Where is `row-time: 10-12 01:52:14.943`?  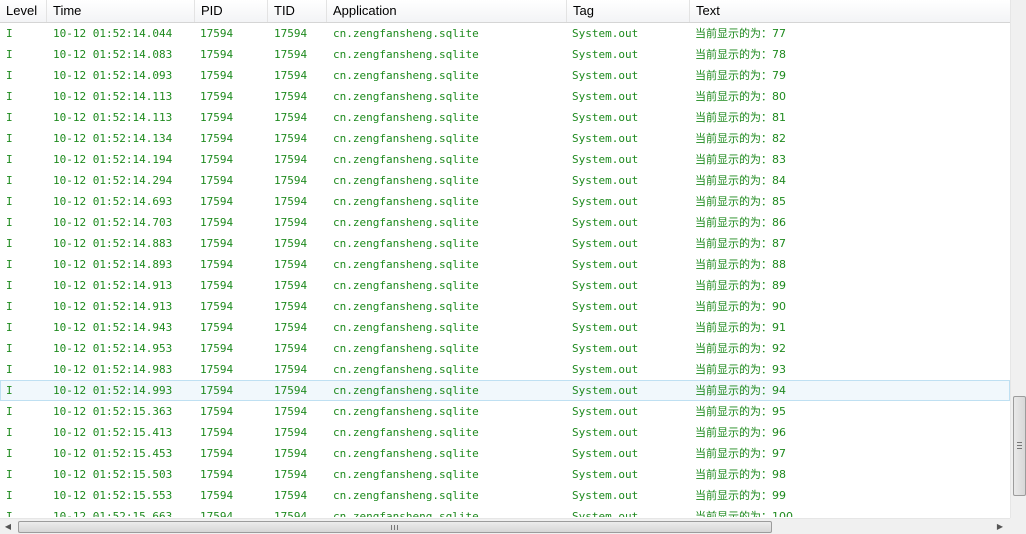
row-time: 10-12 01:52:14.943 is located at coordinates (113, 327).